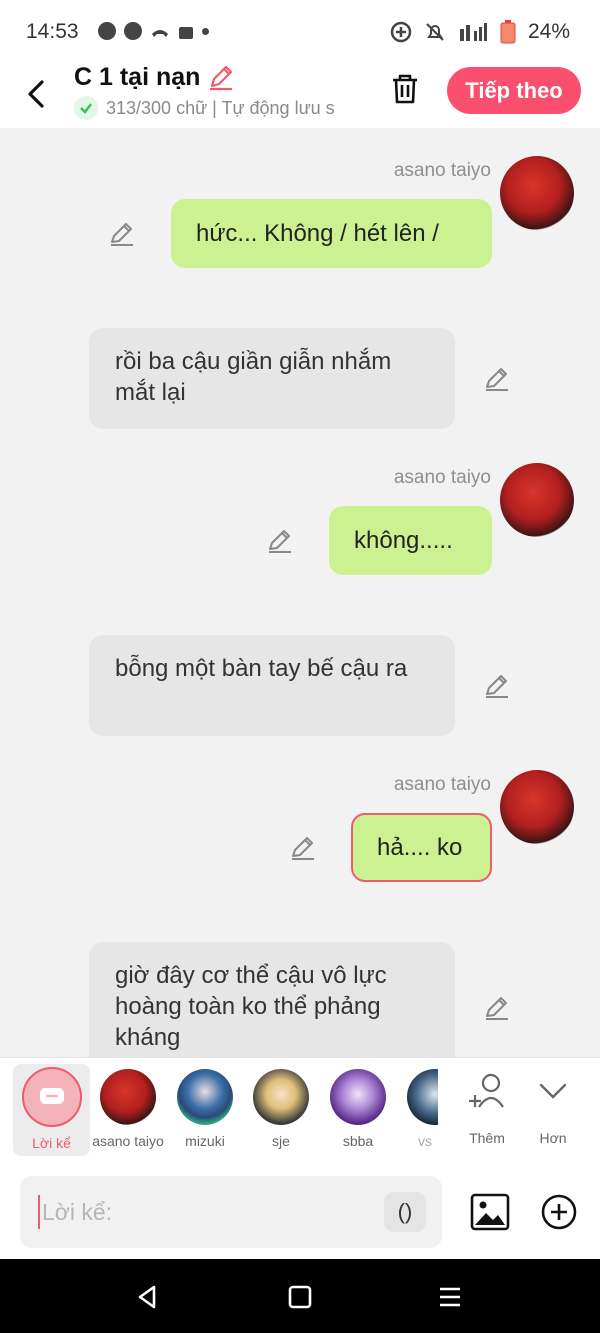  I want to click on shop-icon, so click(186, 33).